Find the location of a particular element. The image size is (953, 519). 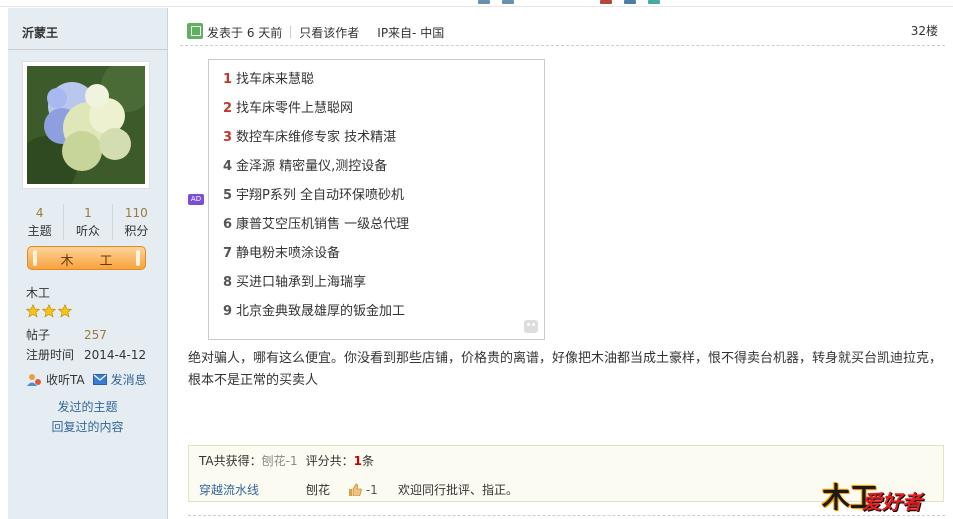

posts-value: 257 is located at coordinates (95, 335).